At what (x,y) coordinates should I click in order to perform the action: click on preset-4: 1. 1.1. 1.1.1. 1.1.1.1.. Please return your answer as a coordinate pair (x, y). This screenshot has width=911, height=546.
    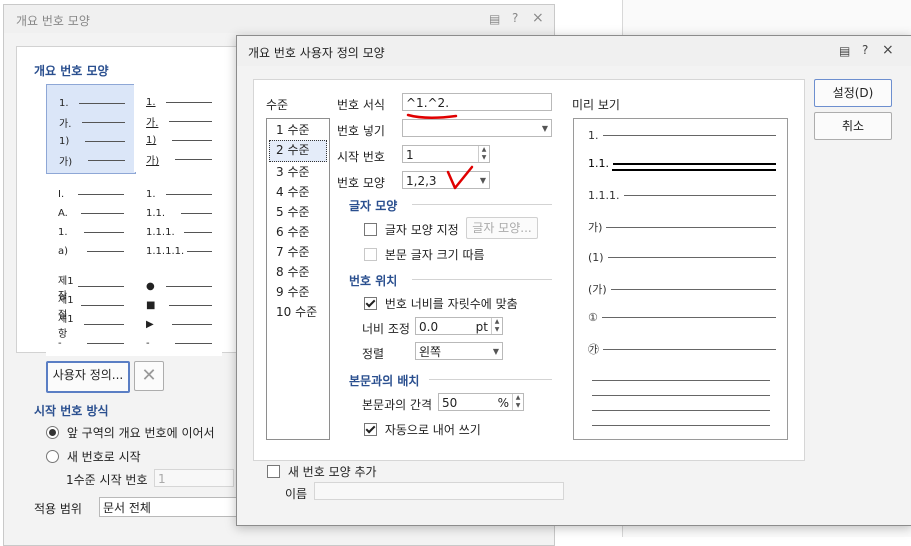
    Looking at the image, I should click on (178, 220).